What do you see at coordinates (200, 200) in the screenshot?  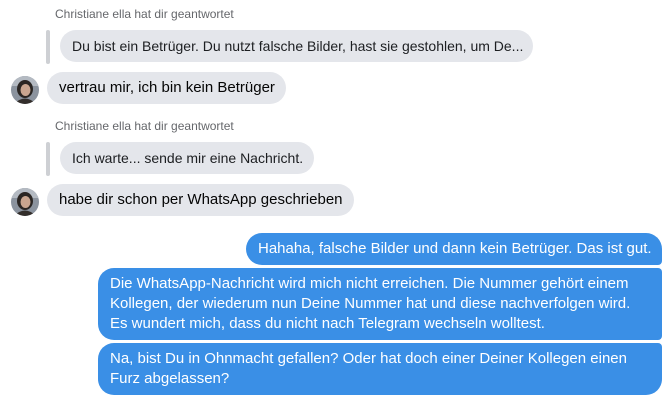 I see `incoming-message: habe dir schon per WhatsApp geschrieben` at bounding box center [200, 200].